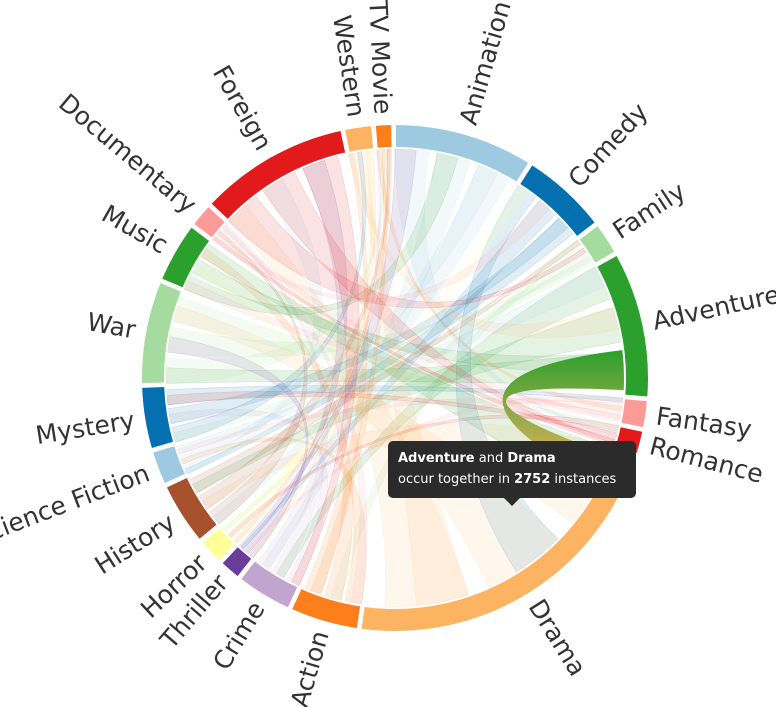 This screenshot has width=776, height=707. Describe the element at coordinates (634, 413) in the screenshot. I see `group-arc-fantasy` at that location.